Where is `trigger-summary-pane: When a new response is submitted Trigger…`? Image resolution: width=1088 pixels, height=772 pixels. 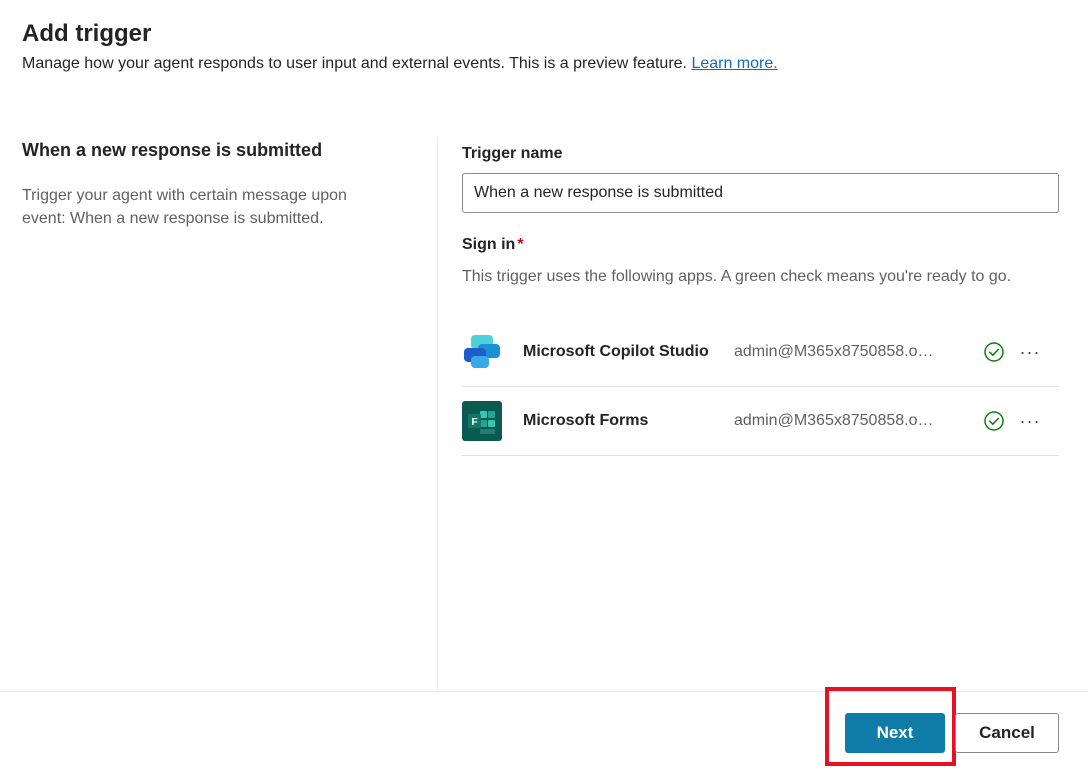
trigger-summary-pane: When a new response is submitted Trigger… is located at coordinates (222, 183).